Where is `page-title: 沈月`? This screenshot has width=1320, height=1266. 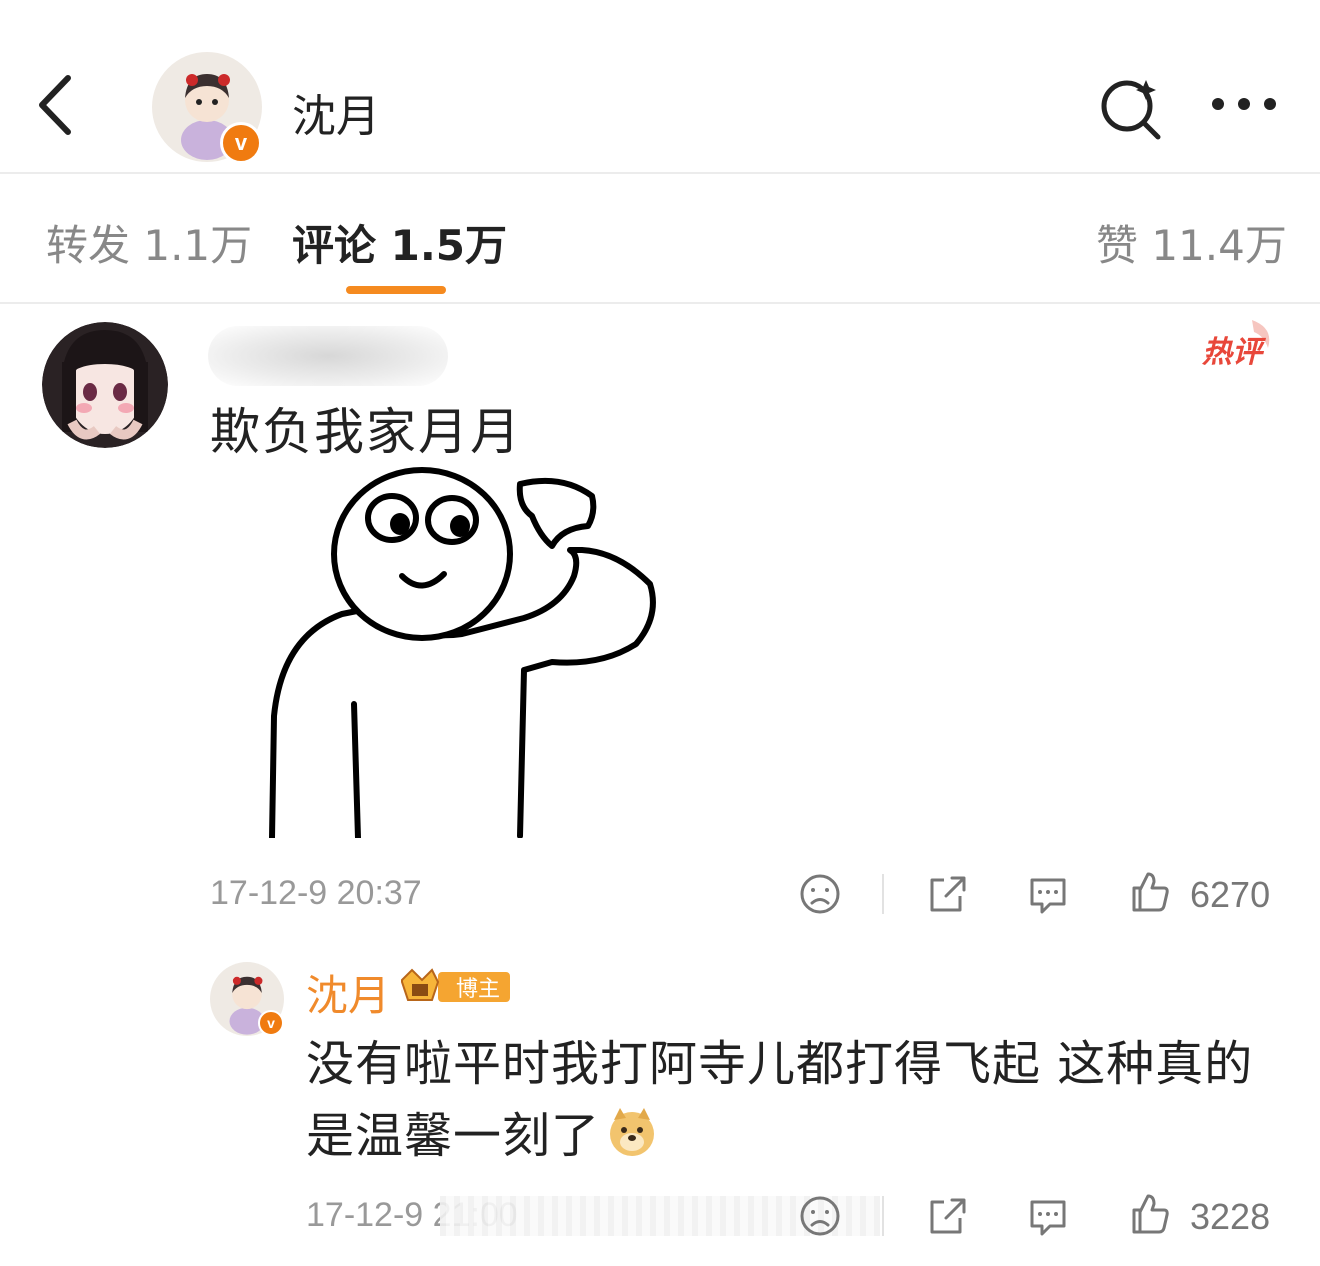
page-title: 沈月 is located at coordinates (336, 116).